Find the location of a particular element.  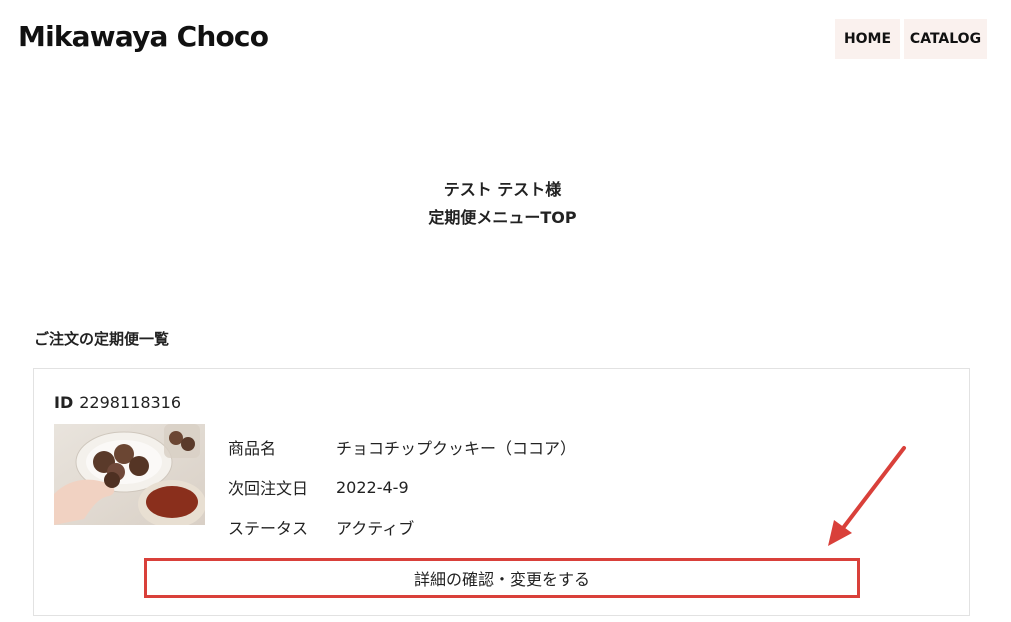

view-edit-details-button: 詳細の確認・変更をする is located at coordinates (502, 578).